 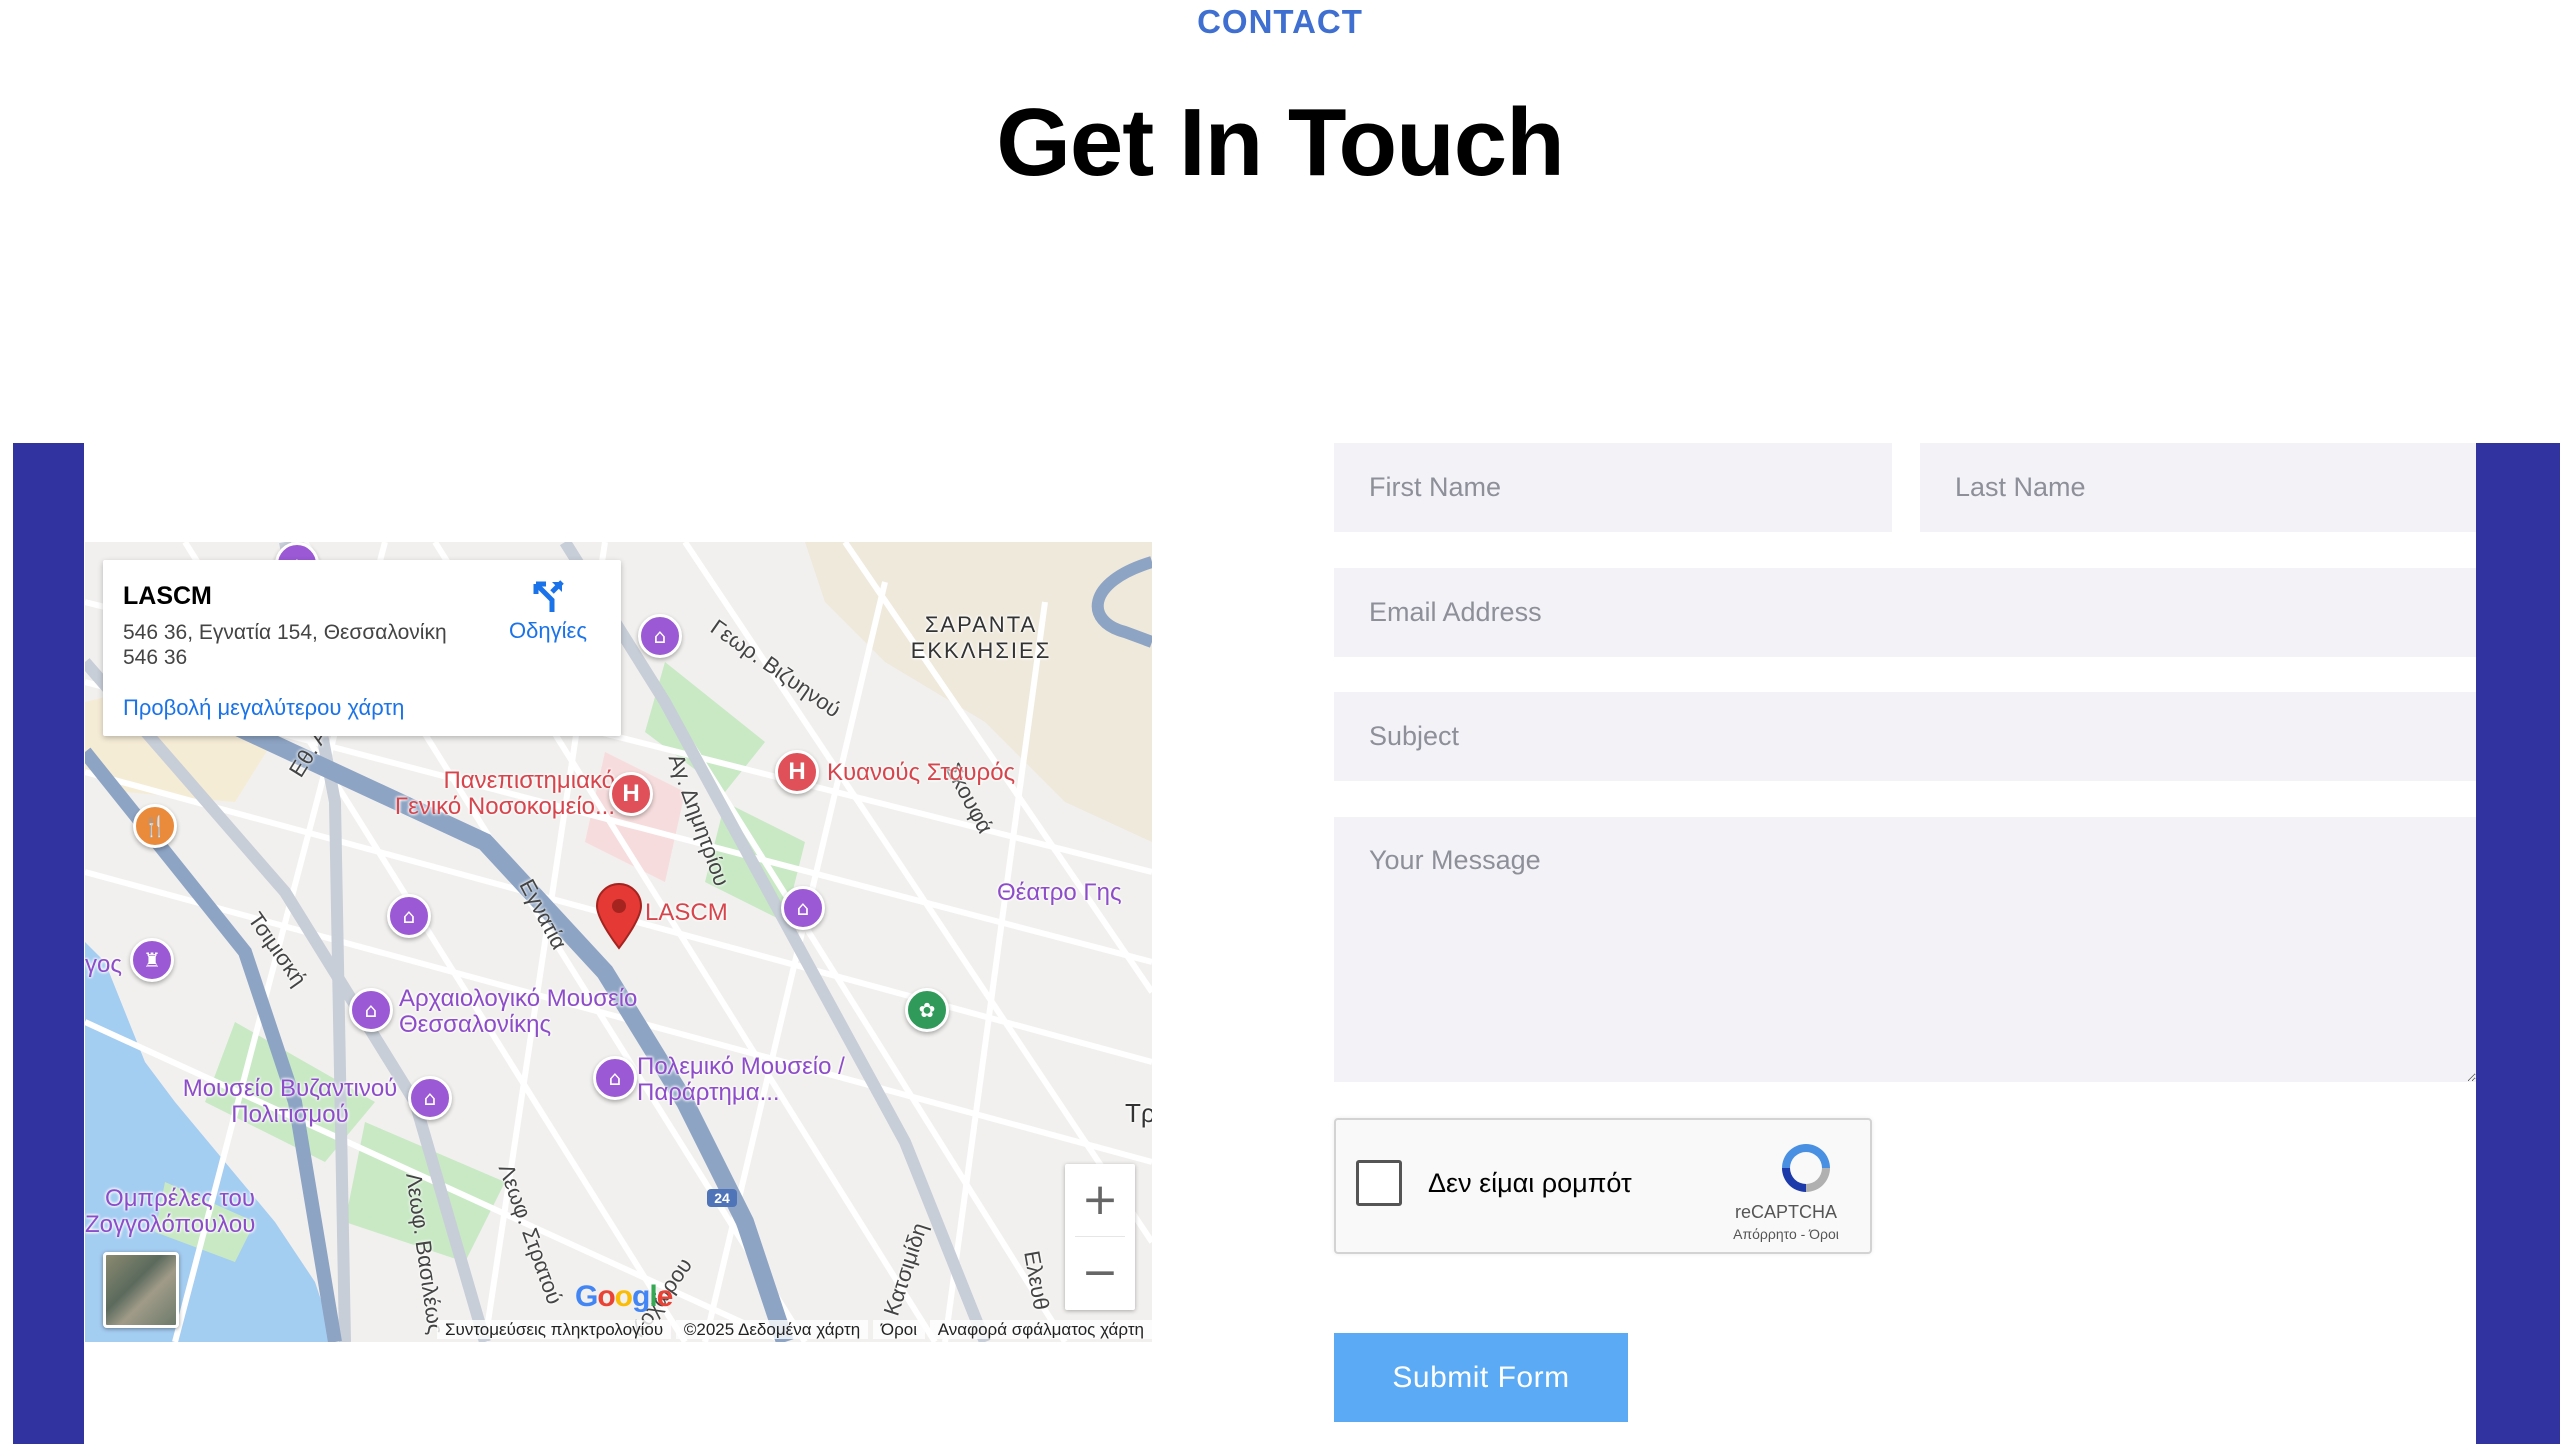 What do you see at coordinates (686, 912) in the screenshot?
I see `marker-label: LASCM` at bounding box center [686, 912].